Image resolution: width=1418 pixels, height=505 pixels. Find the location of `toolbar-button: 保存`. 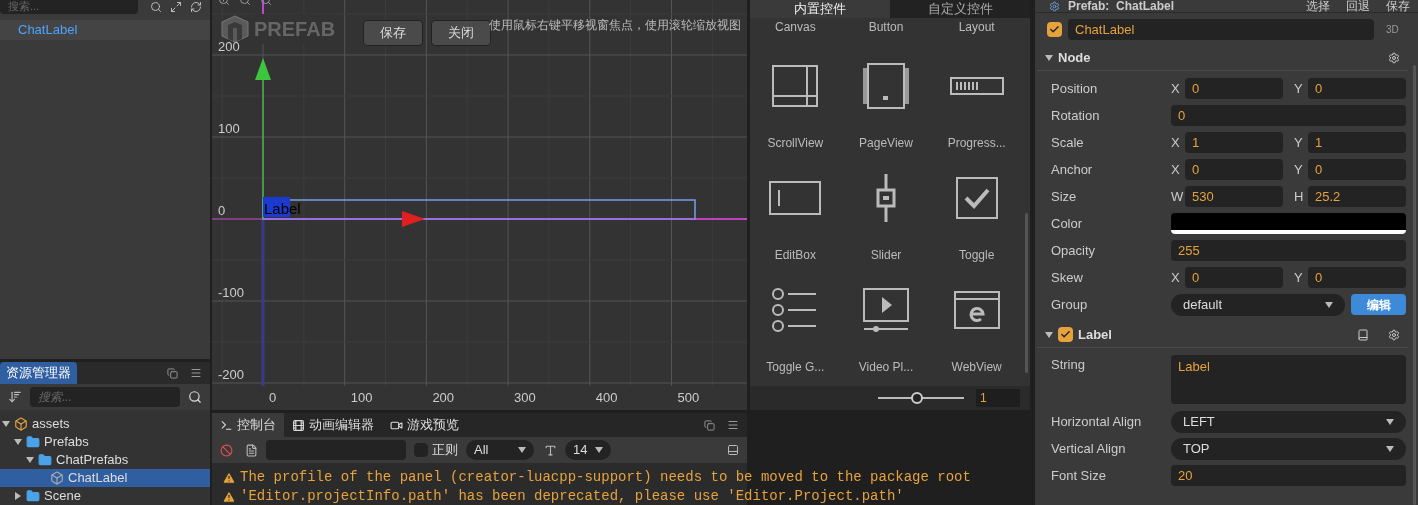

toolbar-button: 保存 is located at coordinates (393, 33).